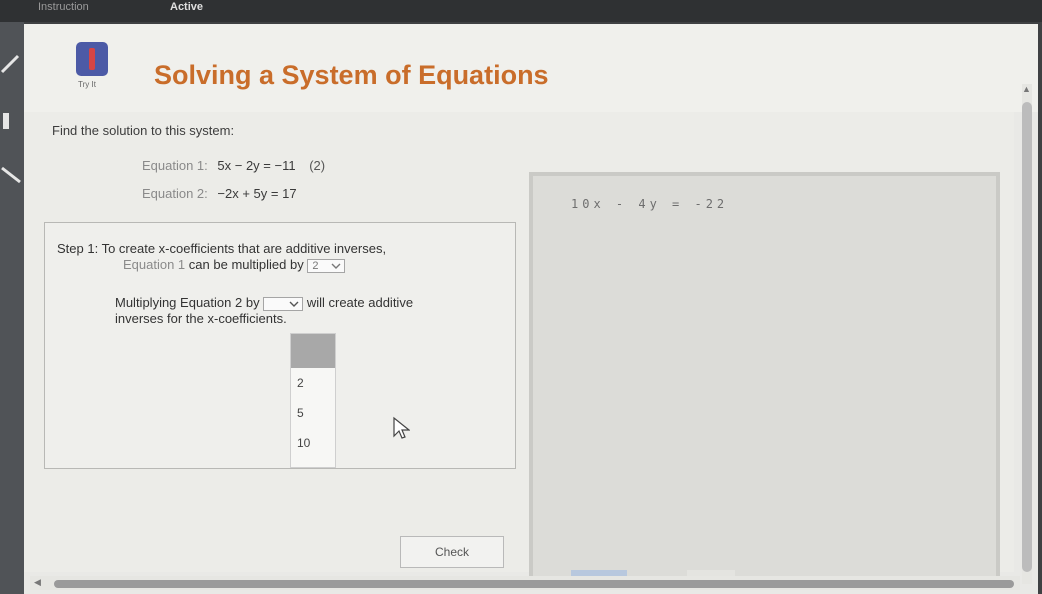  What do you see at coordinates (175, 193) in the screenshot?
I see `equation-2-name: Equation 2:` at bounding box center [175, 193].